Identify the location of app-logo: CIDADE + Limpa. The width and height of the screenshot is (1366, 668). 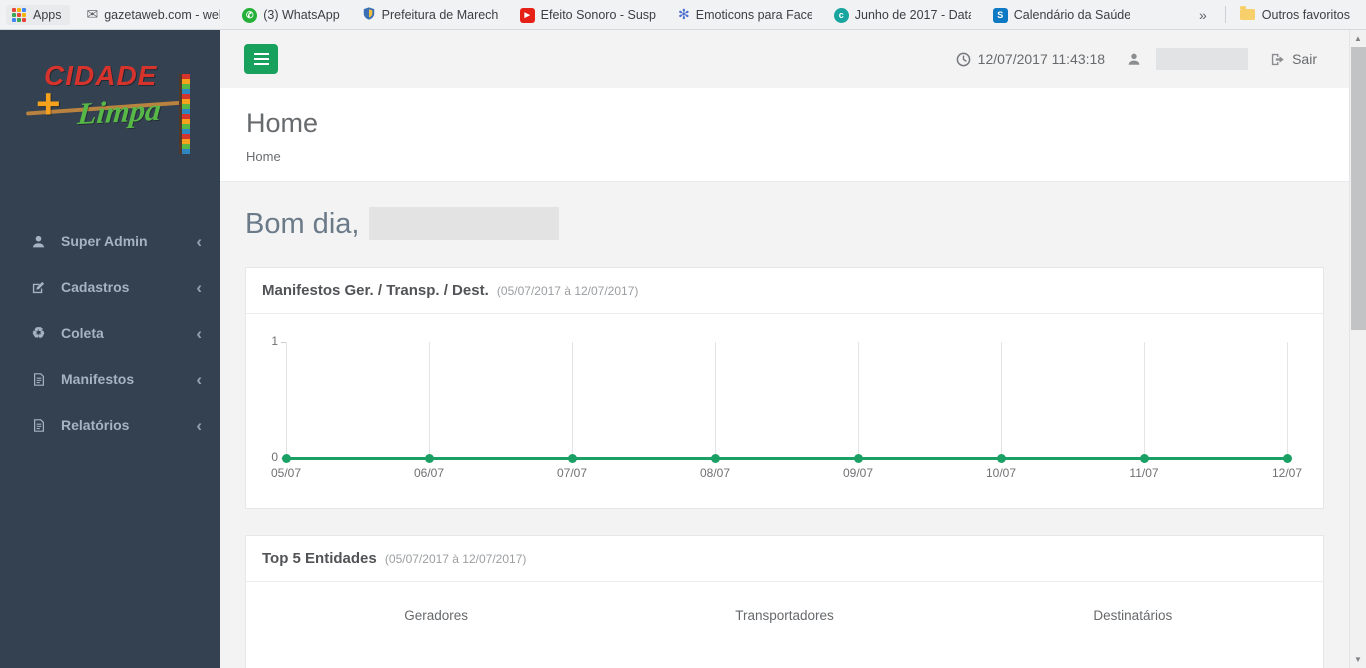
(110, 100).